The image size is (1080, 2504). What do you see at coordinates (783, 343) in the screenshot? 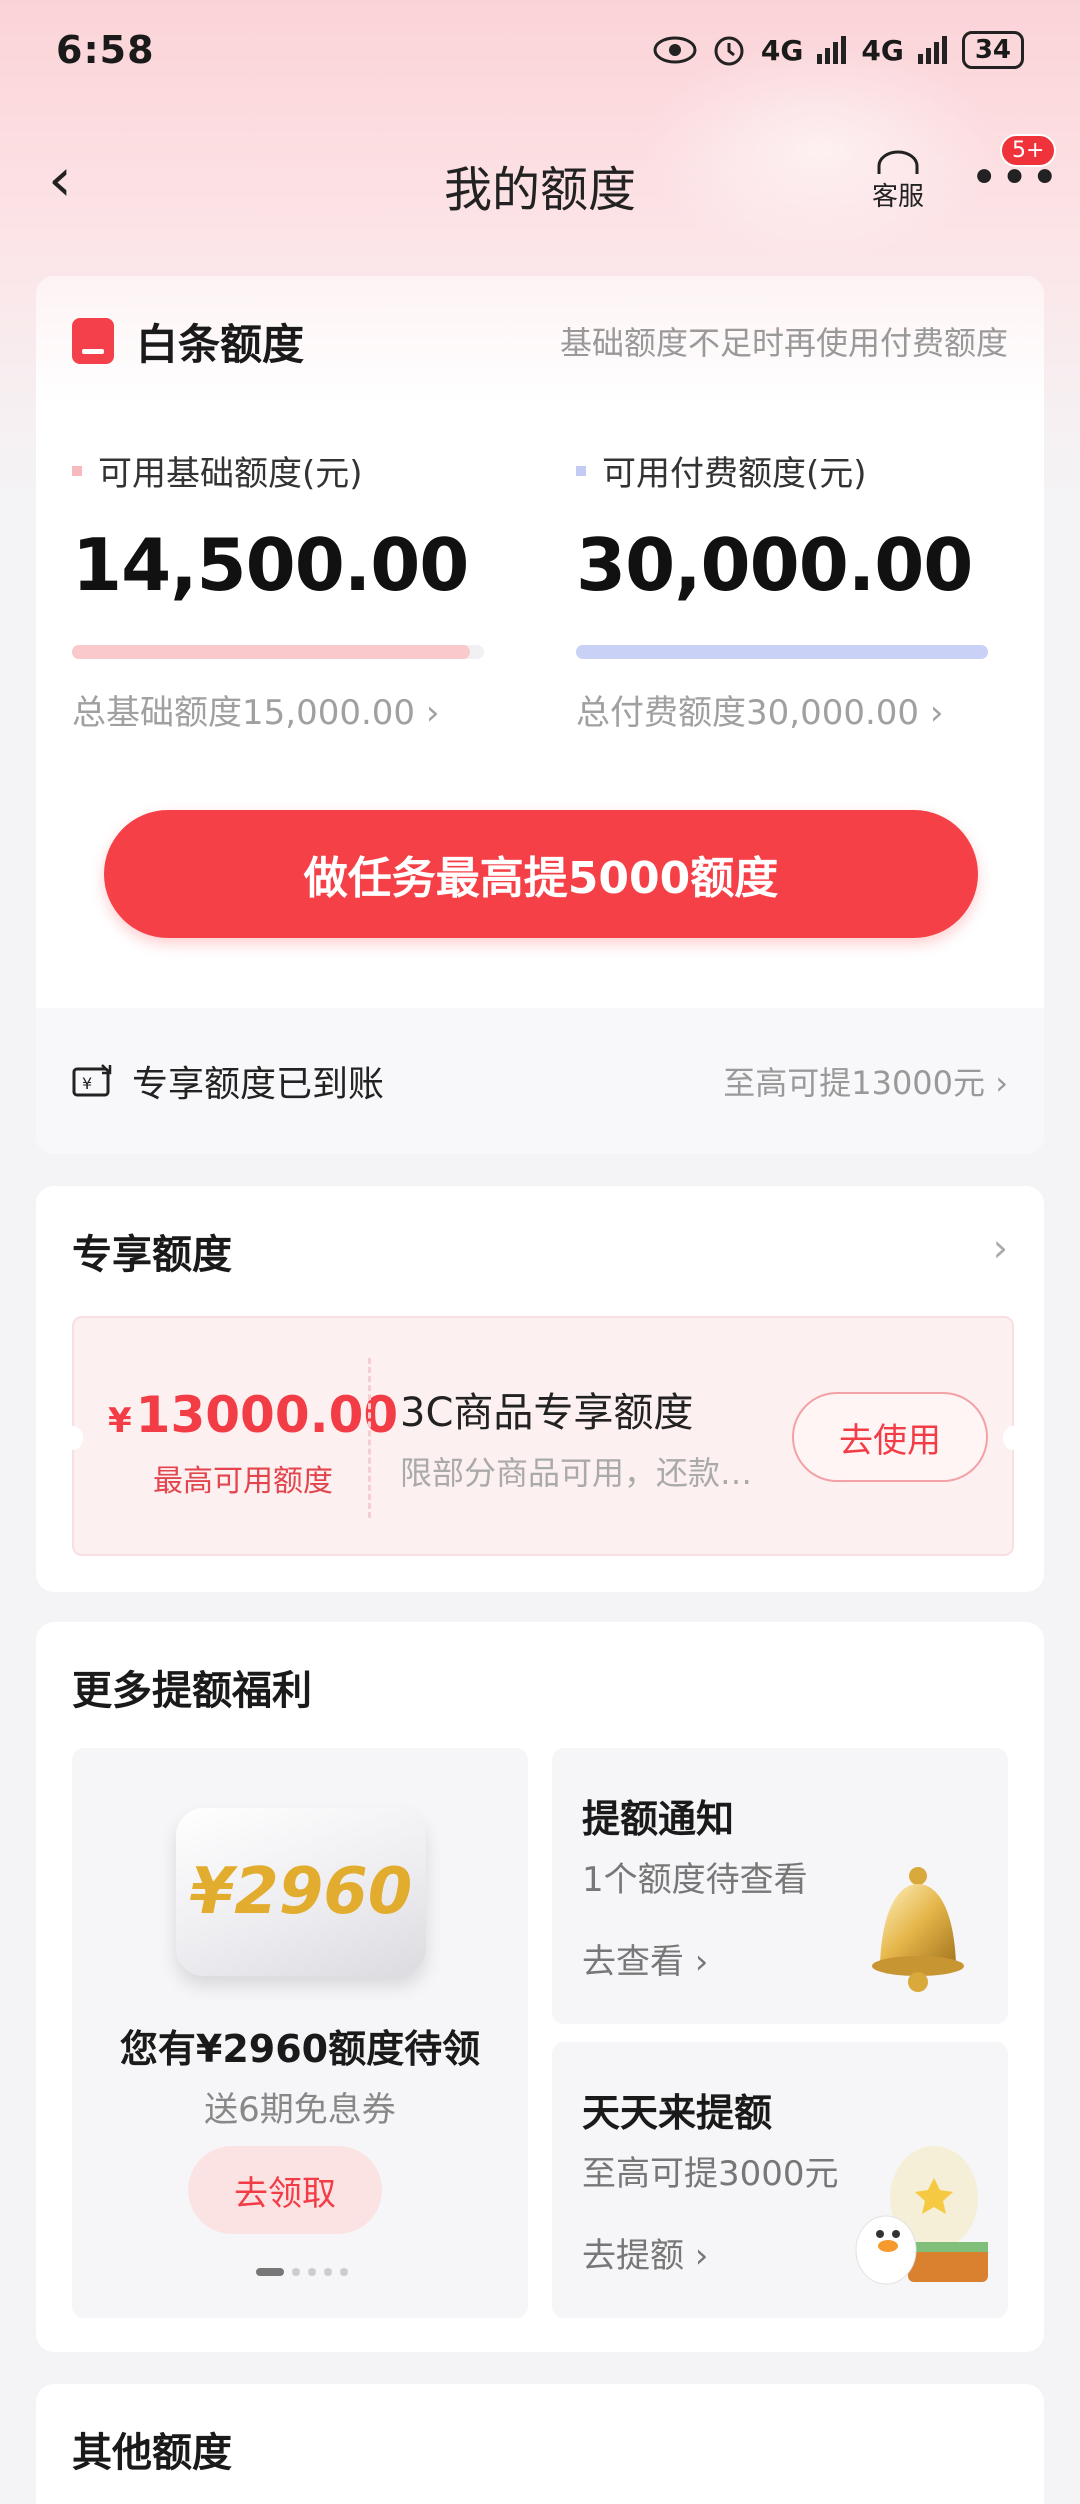
I see `baitiao-note: 基础额度不足时再使用付费额度` at bounding box center [783, 343].